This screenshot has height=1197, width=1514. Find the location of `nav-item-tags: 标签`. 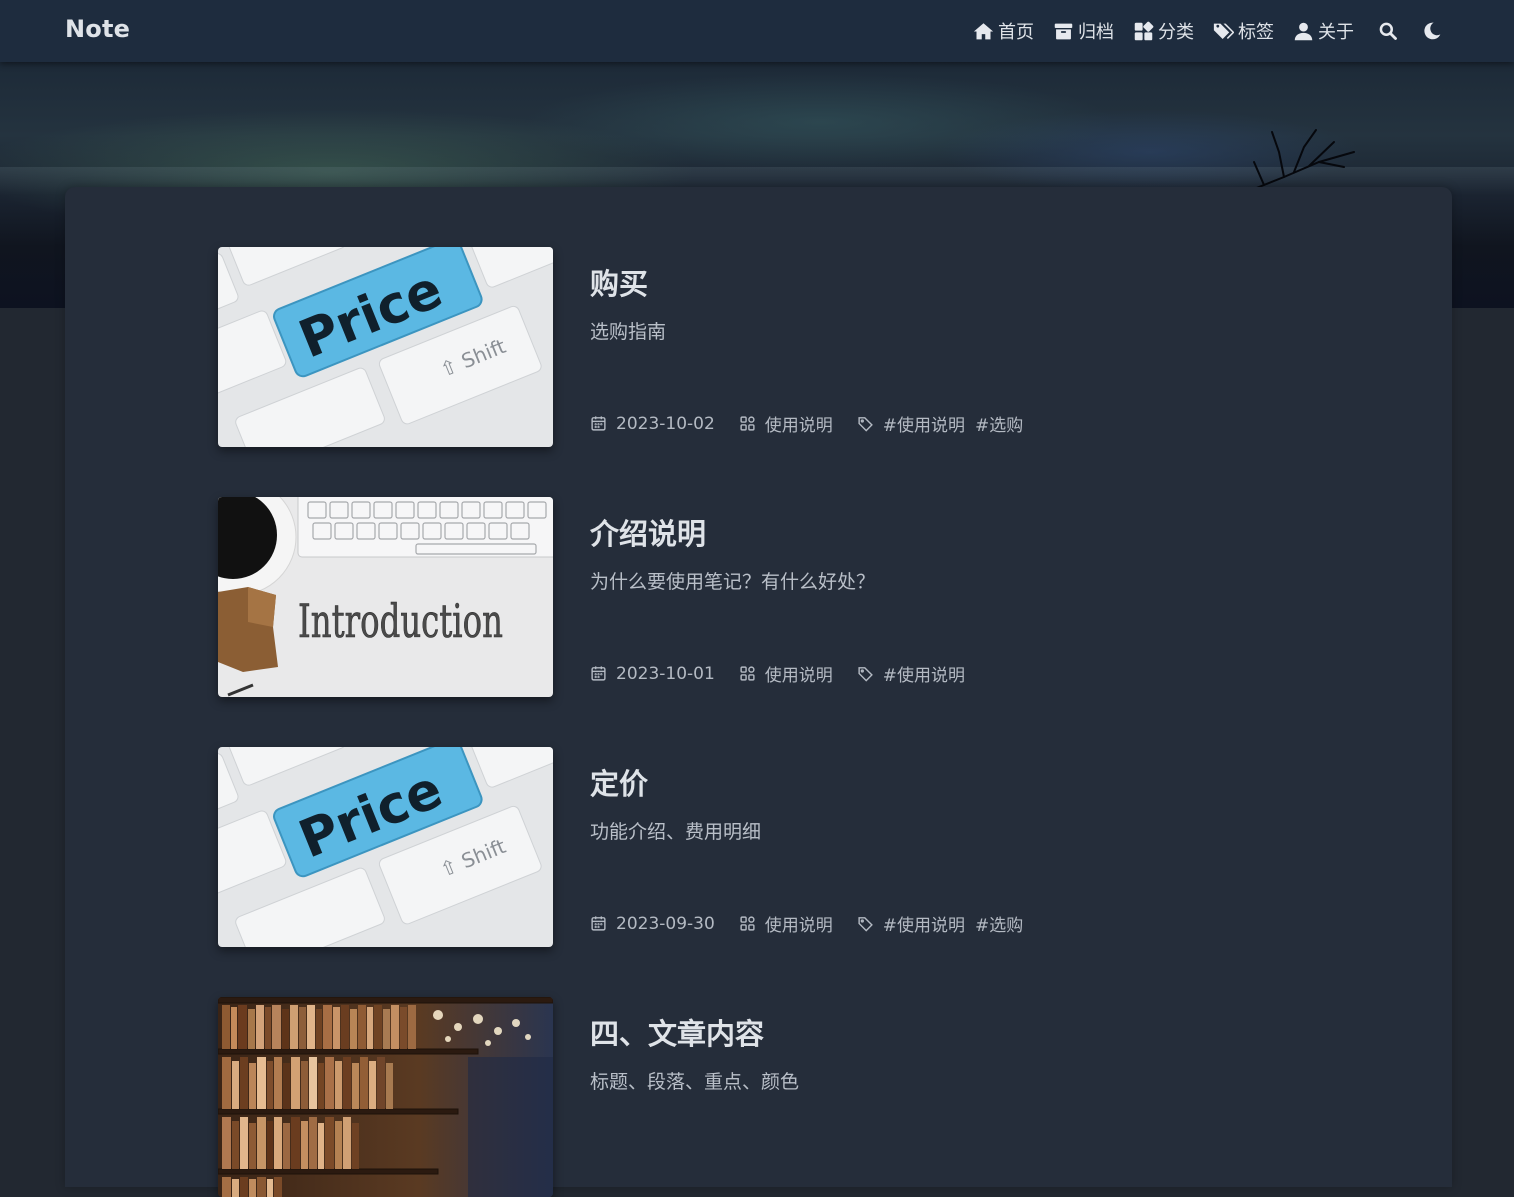

nav-item-tags: 标签 is located at coordinates (1243, 31).